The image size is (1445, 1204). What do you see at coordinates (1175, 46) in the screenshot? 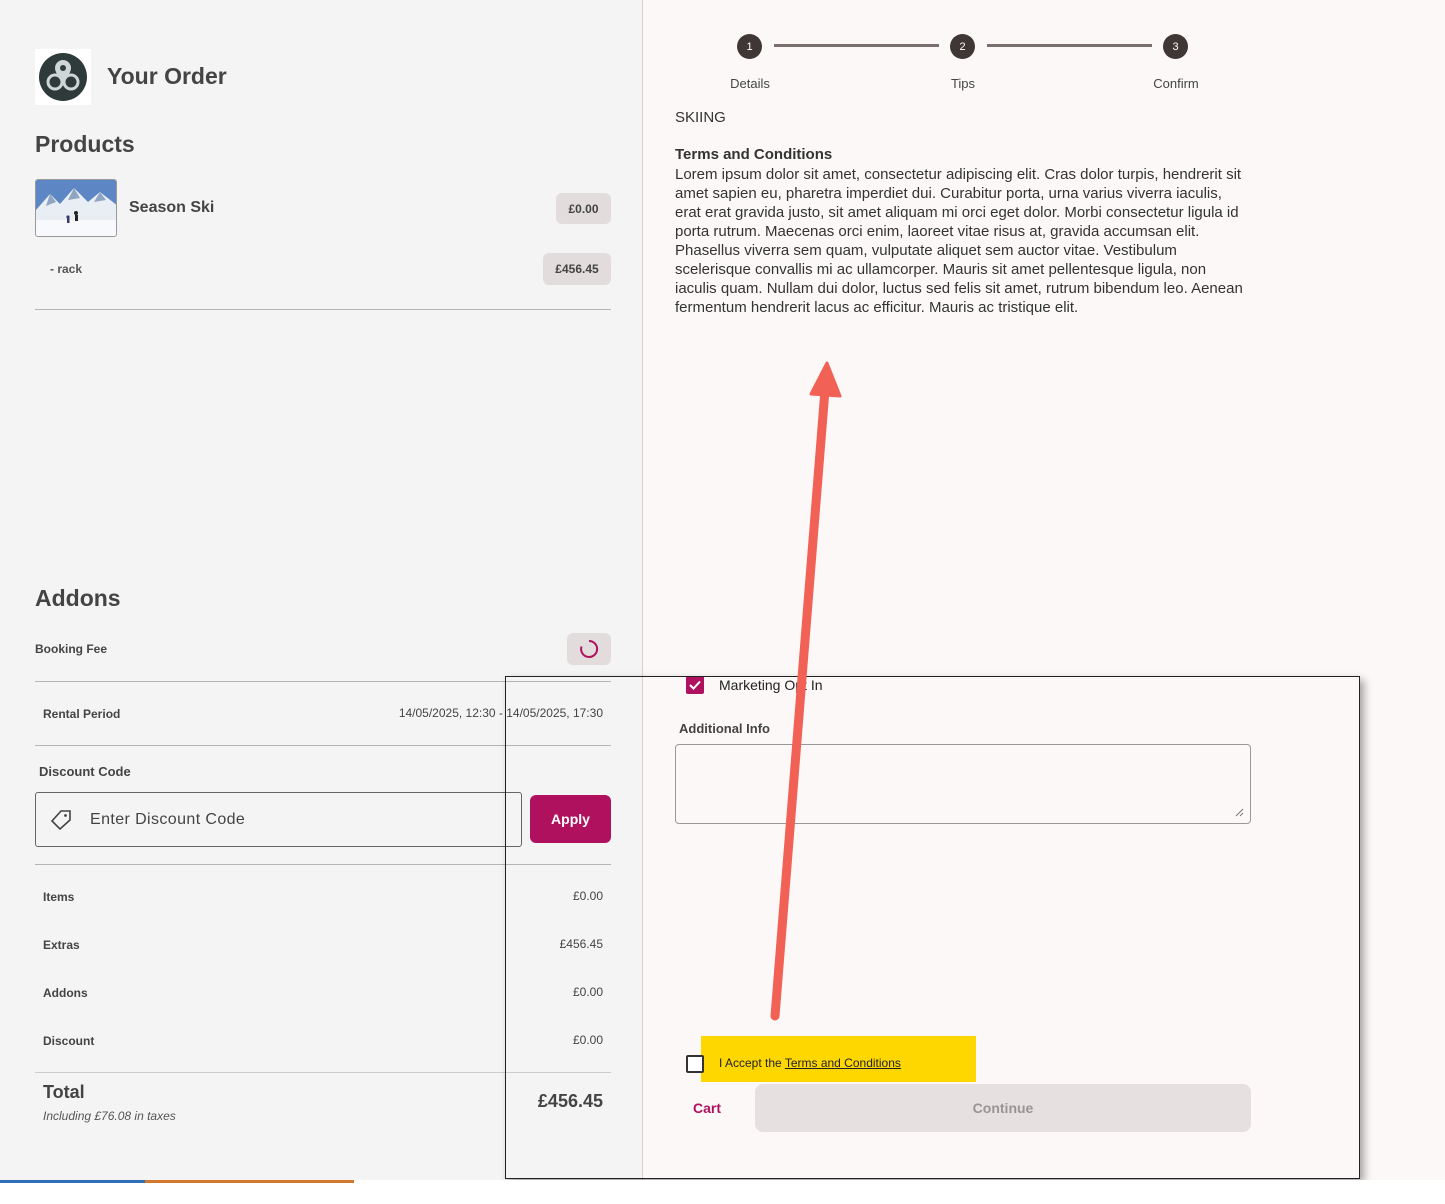
I see `step-3-indicator: 3` at bounding box center [1175, 46].